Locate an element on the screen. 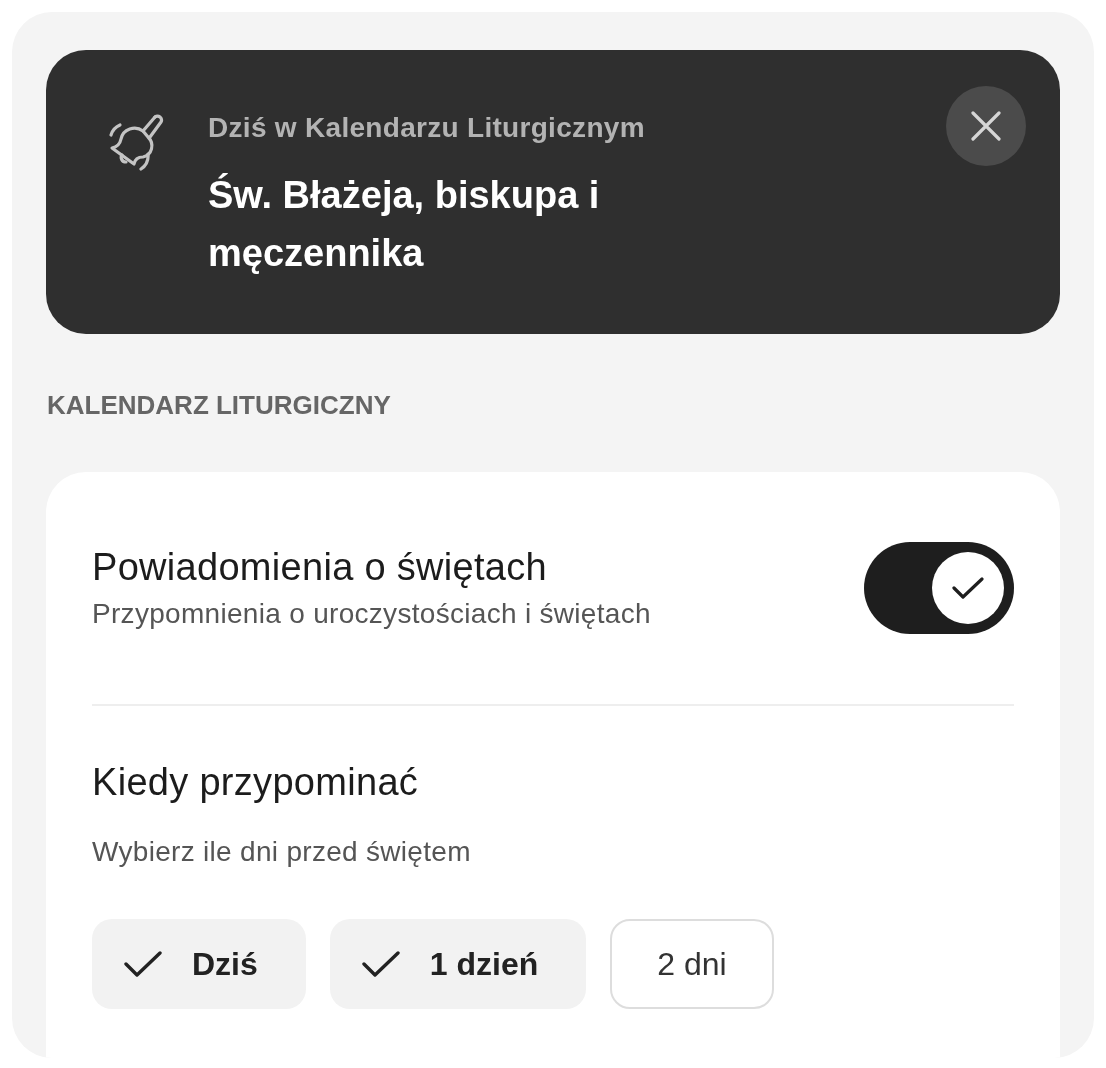  setting-title: Powiadomienia o świętach is located at coordinates (320, 567).